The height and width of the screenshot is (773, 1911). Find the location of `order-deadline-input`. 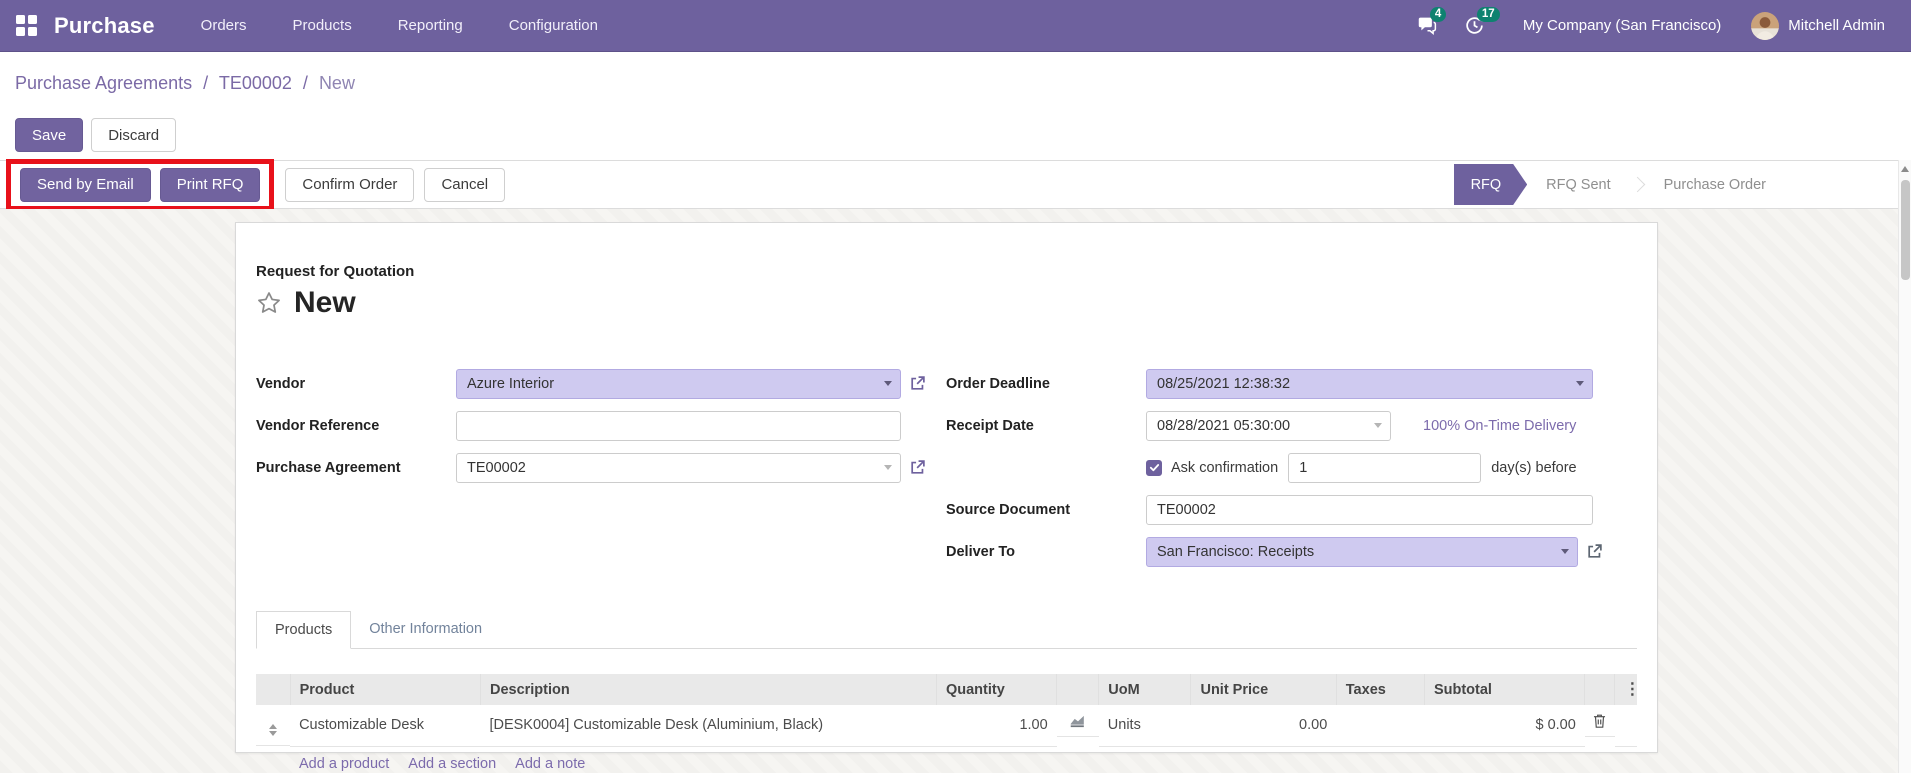

order-deadline-input is located at coordinates (1369, 383).